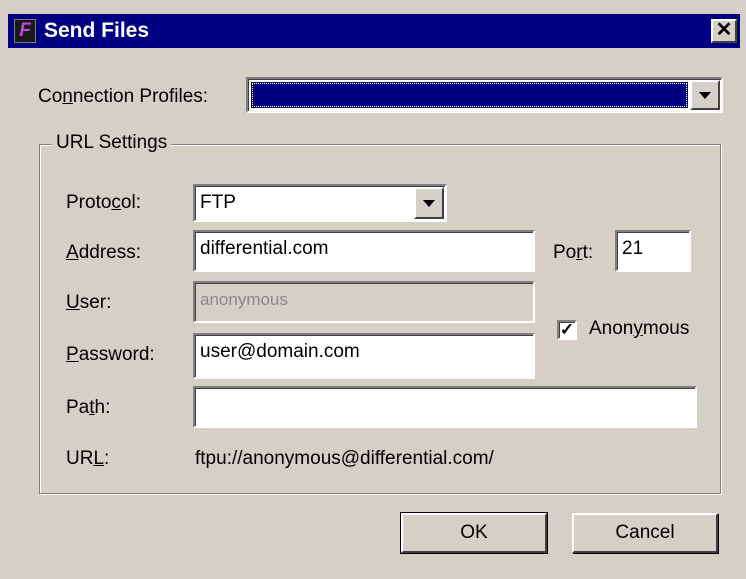 This screenshot has height=579, width=746. I want to click on app-f-icon: F, so click(25, 31).